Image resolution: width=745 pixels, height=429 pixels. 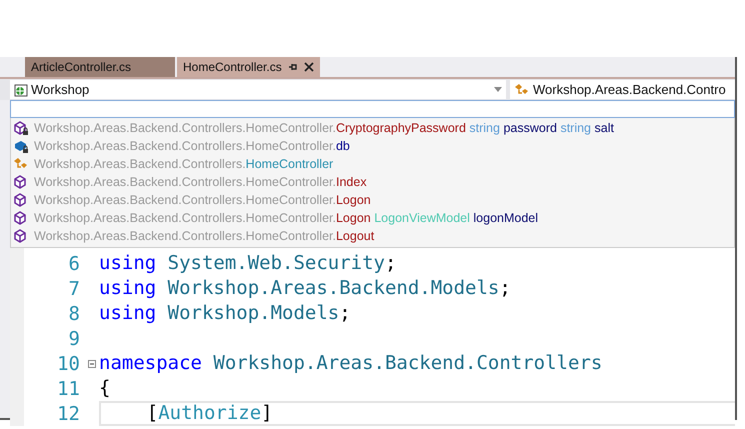 What do you see at coordinates (248, 263) in the screenshot?
I see `code-line: using System.Web.Security;` at bounding box center [248, 263].